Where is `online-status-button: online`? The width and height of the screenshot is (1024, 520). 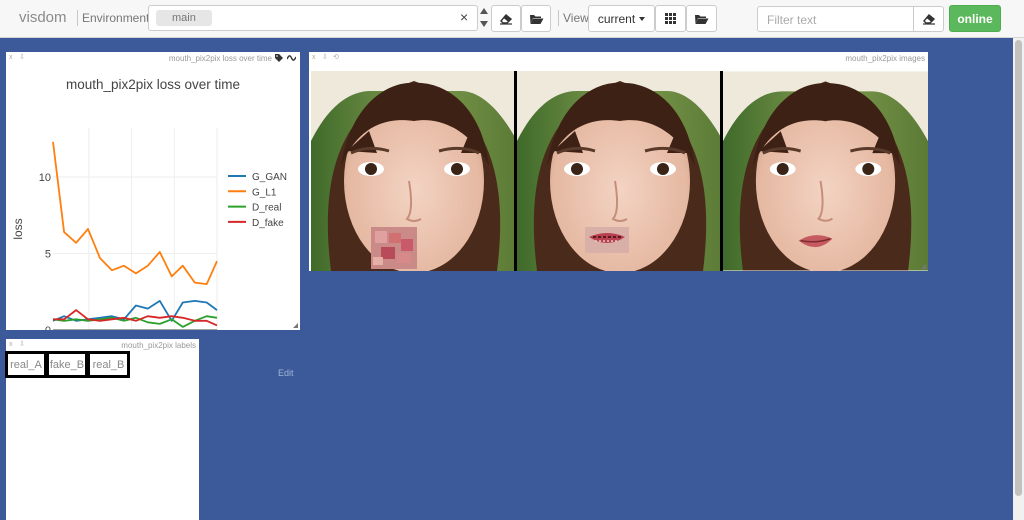 online-status-button: online is located at coordinates (975, 18).